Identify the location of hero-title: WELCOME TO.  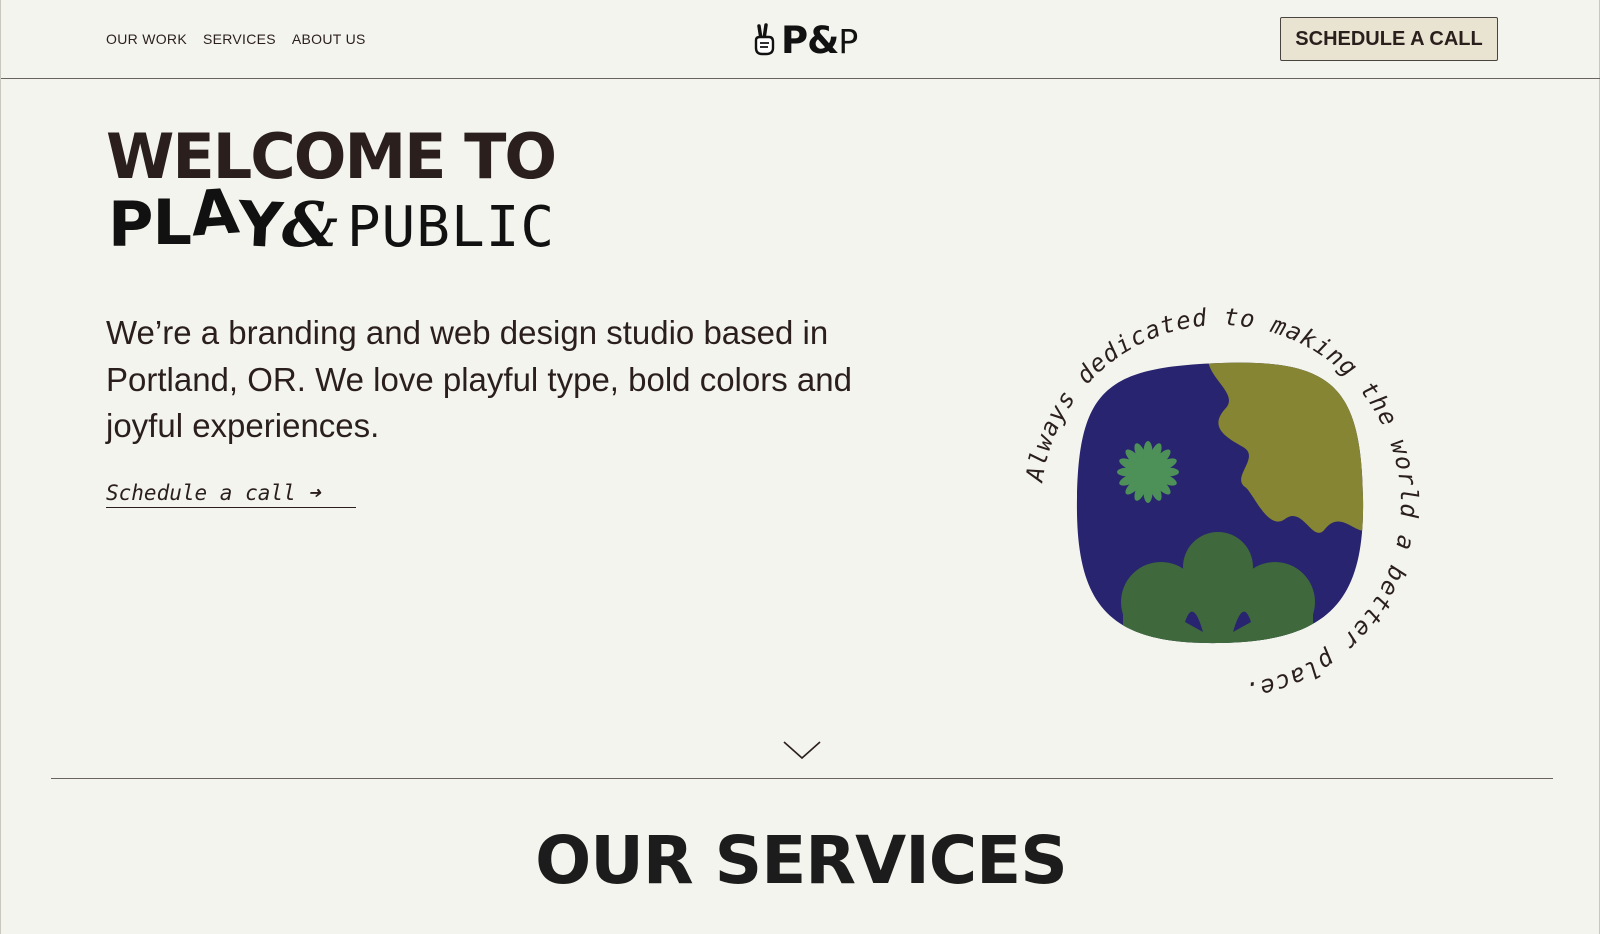
(331, 156).